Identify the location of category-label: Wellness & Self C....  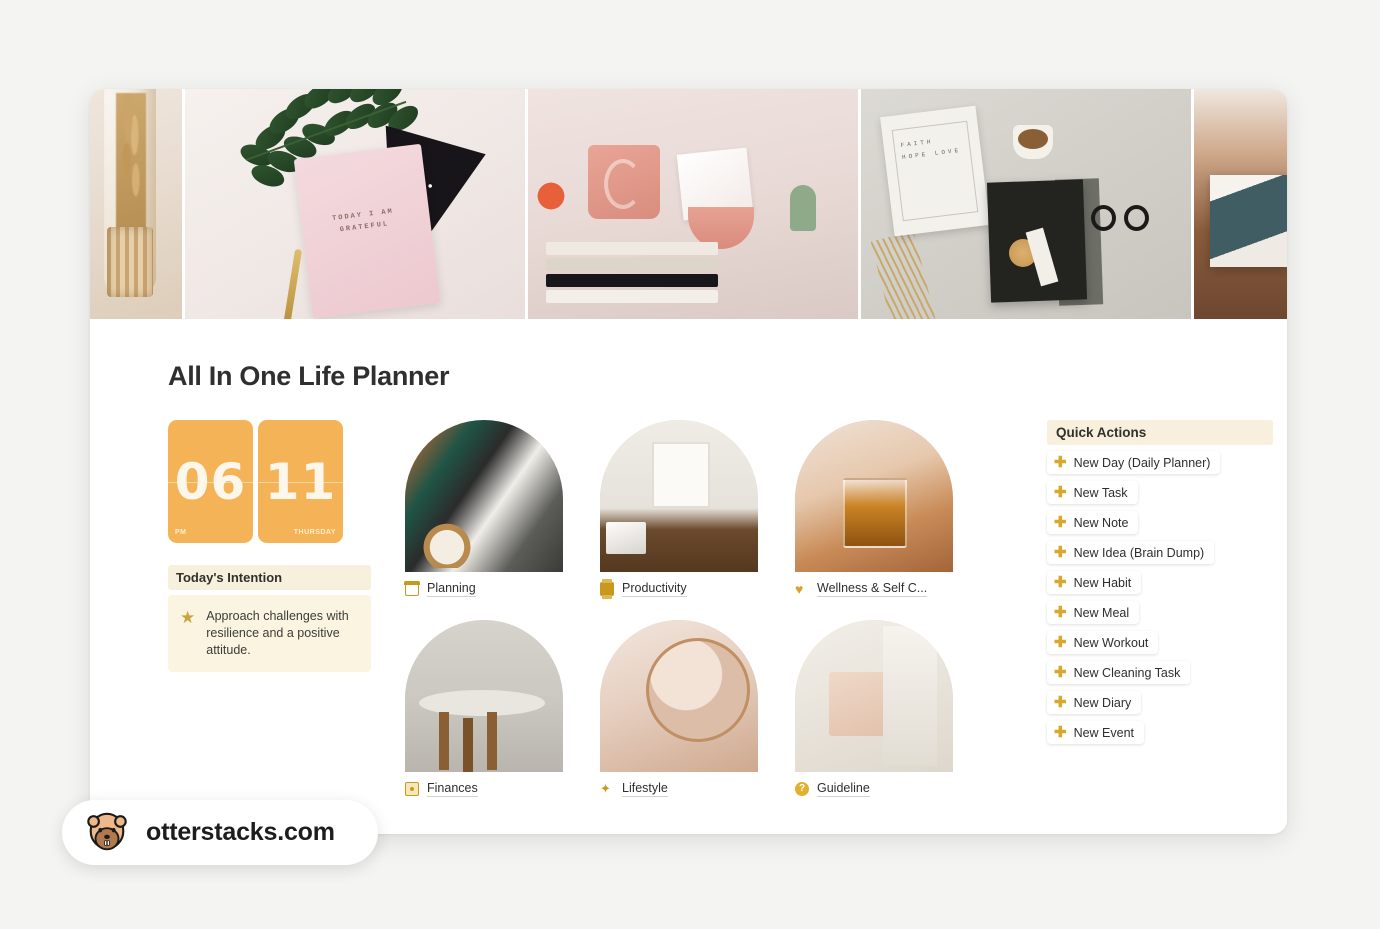
(872, 589).